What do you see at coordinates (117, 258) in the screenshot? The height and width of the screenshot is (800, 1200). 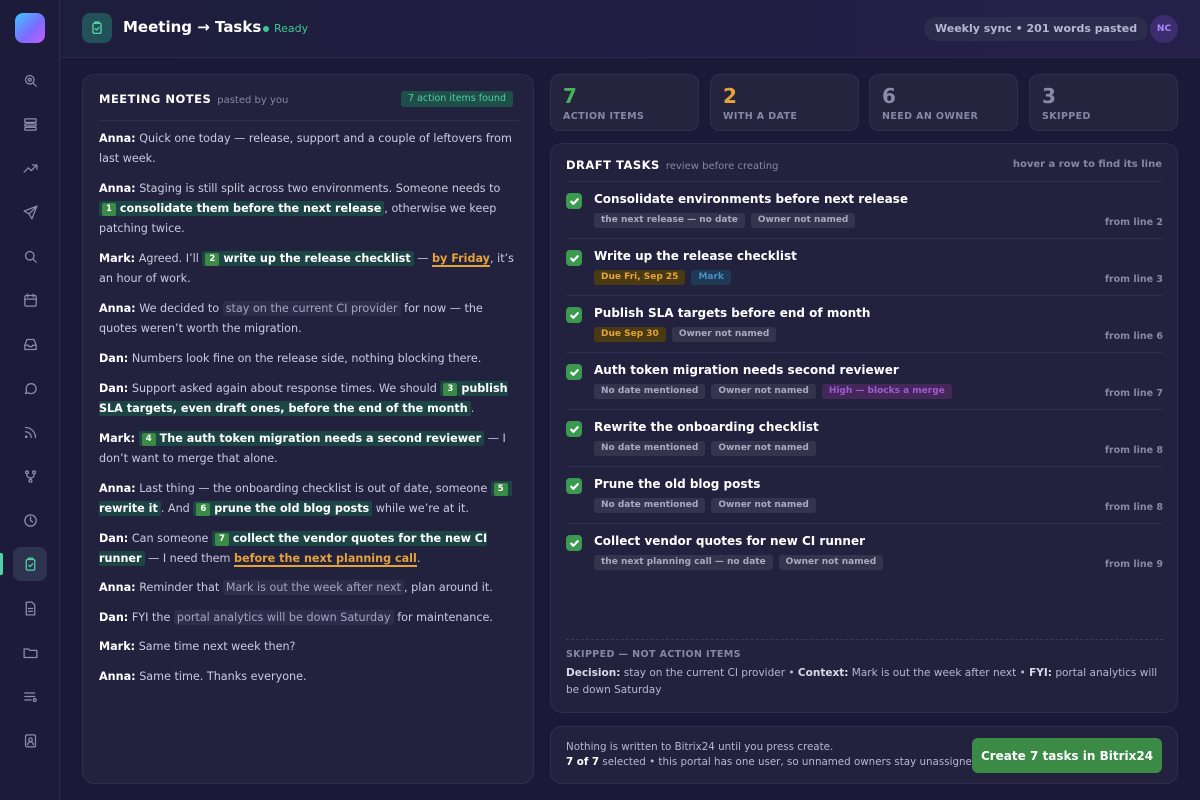 I see `speaker: Mark:` at bounding box center [117, 258].